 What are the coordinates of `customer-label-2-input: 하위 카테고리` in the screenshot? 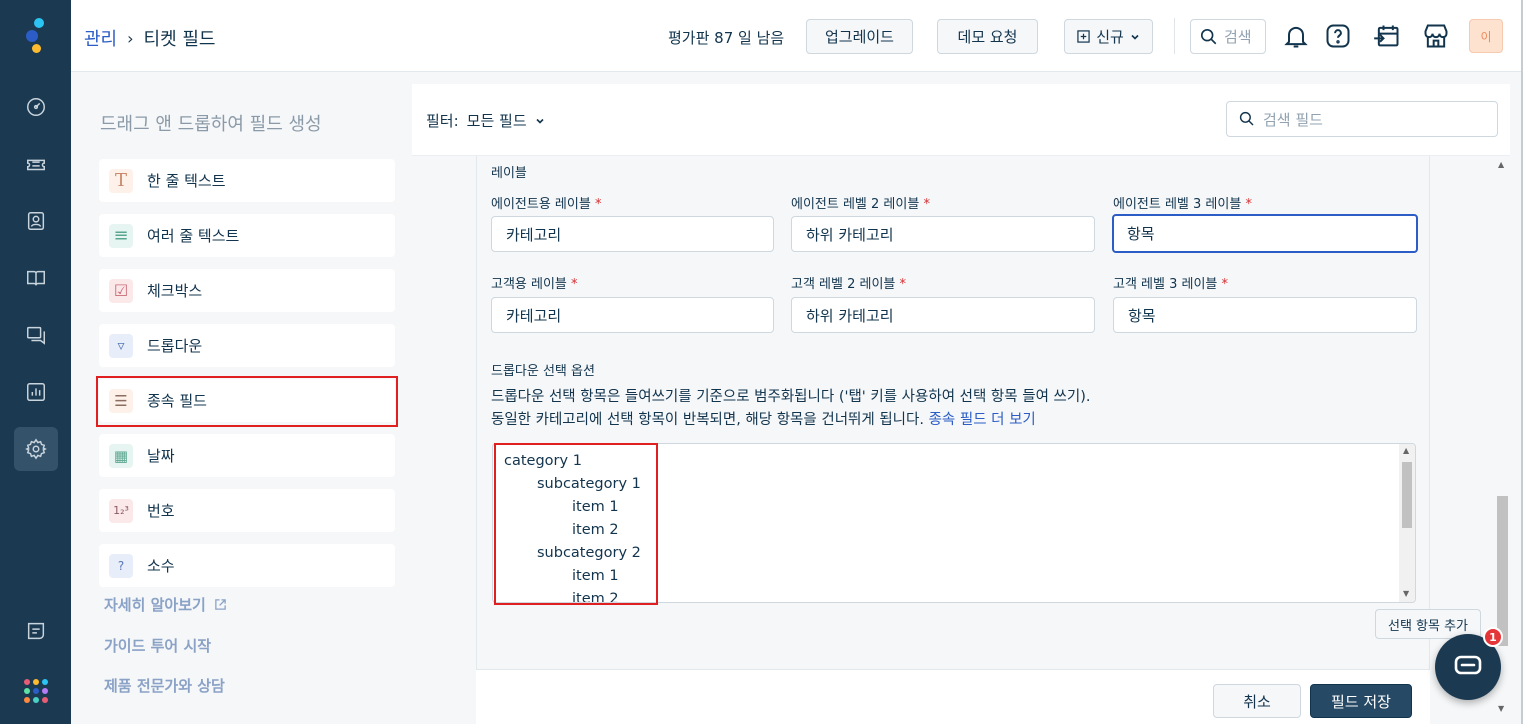 It's located at (943, 315).